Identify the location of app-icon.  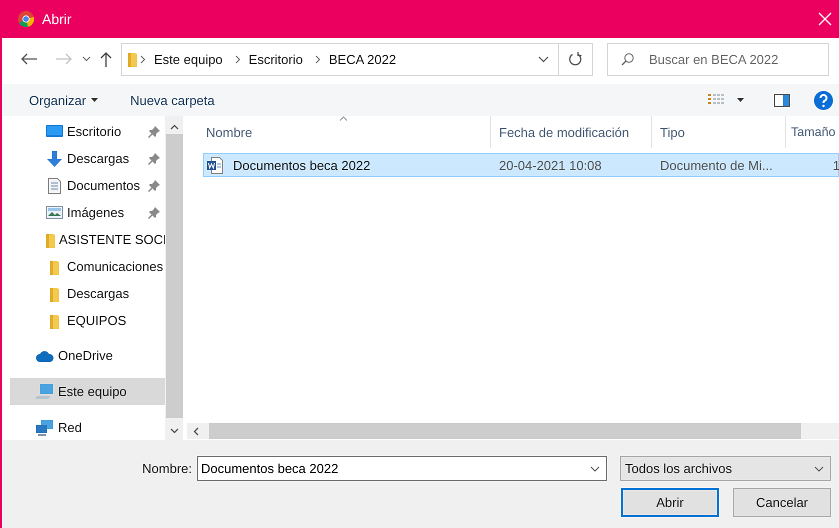
(26, 19).